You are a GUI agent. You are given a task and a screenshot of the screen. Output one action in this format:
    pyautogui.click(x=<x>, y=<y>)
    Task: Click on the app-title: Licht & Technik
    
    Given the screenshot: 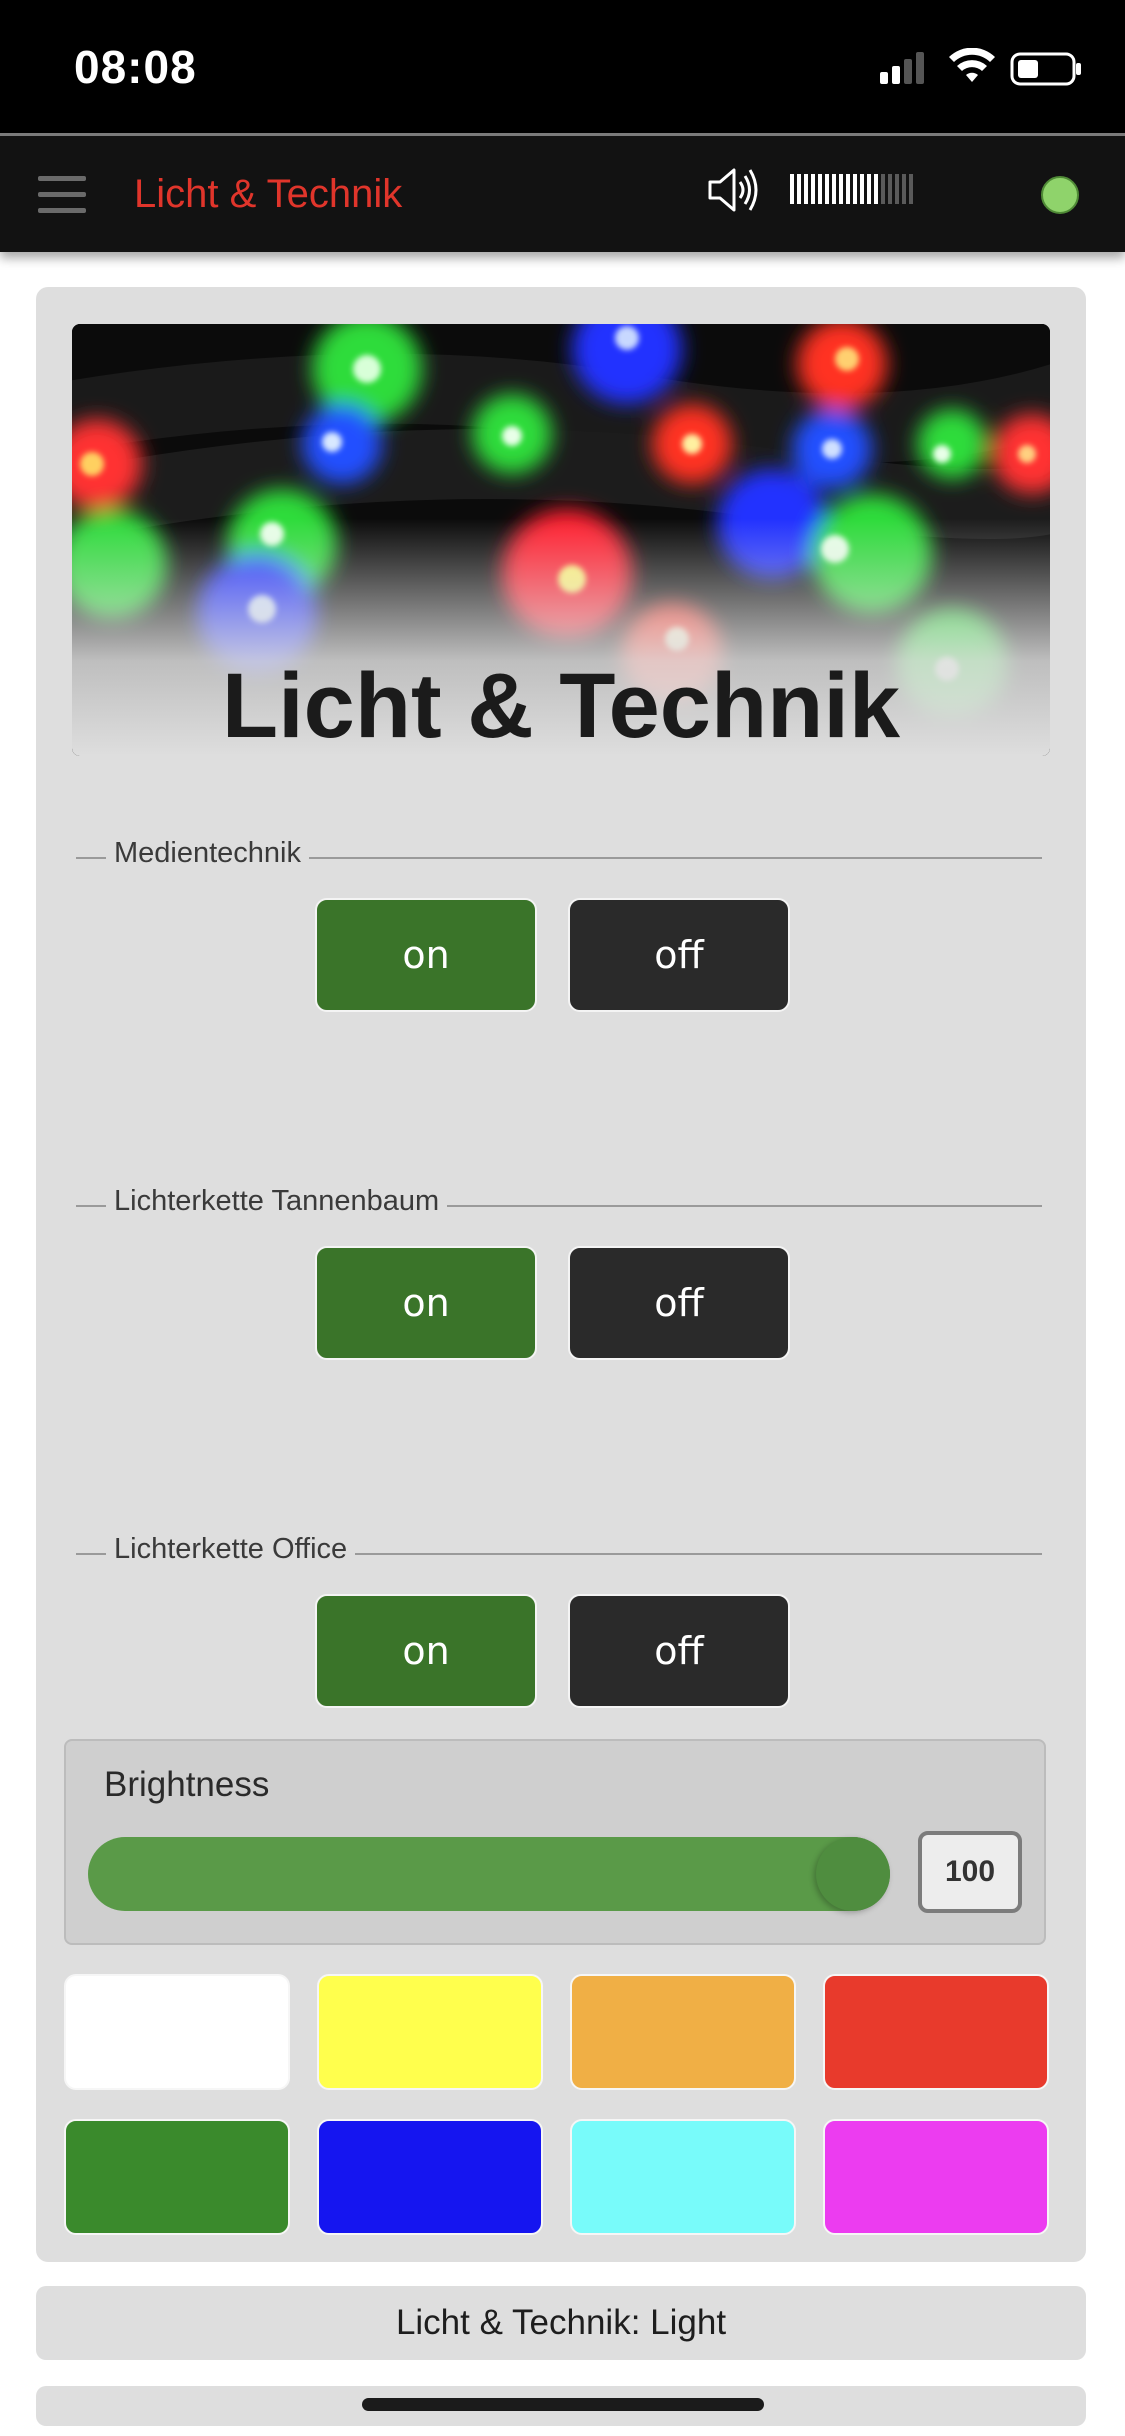 What is the action you would take?
    pyautogui.click(x=268, y=194)
    